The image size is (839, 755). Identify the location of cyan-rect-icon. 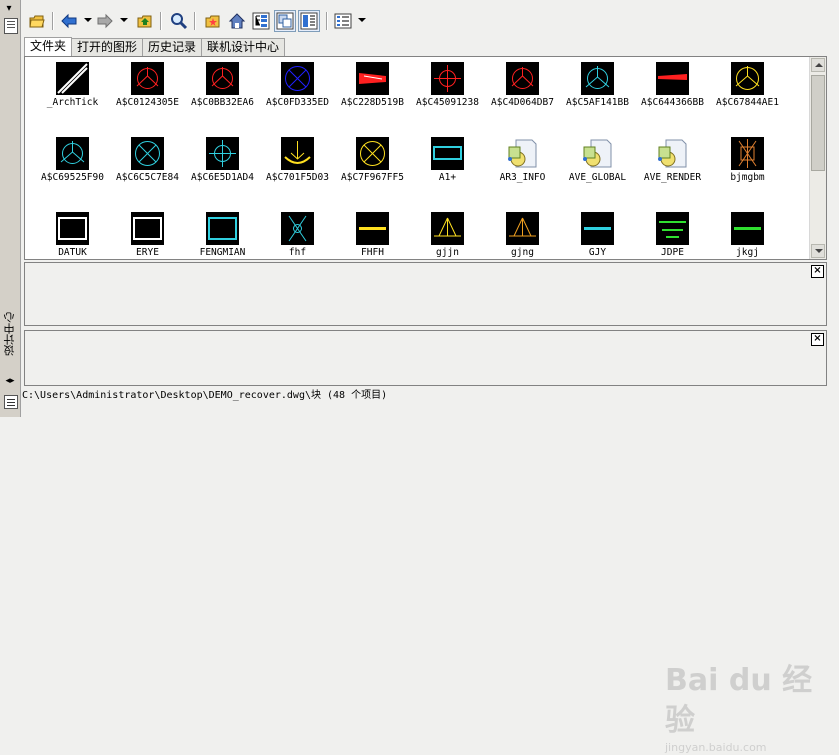
(447, 153).